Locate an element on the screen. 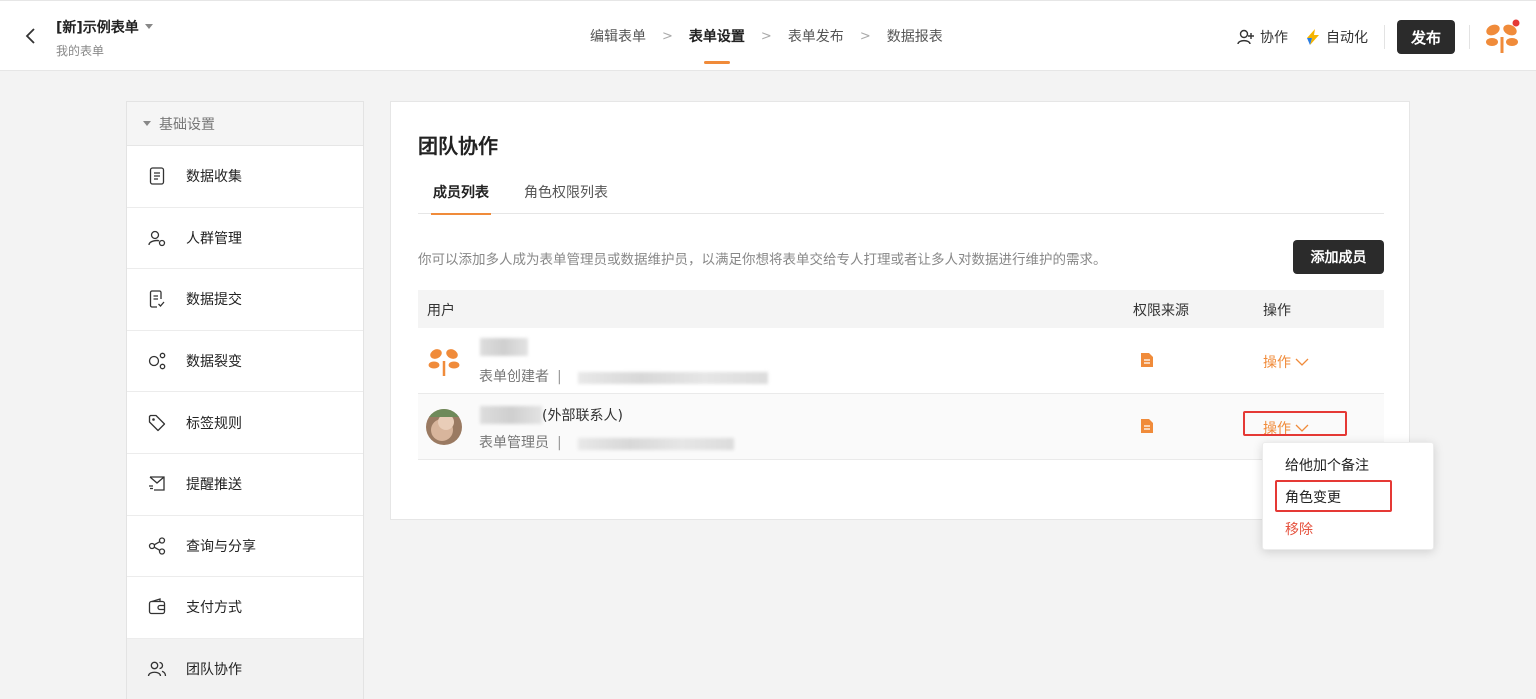 This screenshot has height=699, width=1536. fission-icon is located at coordinates (157, 361).